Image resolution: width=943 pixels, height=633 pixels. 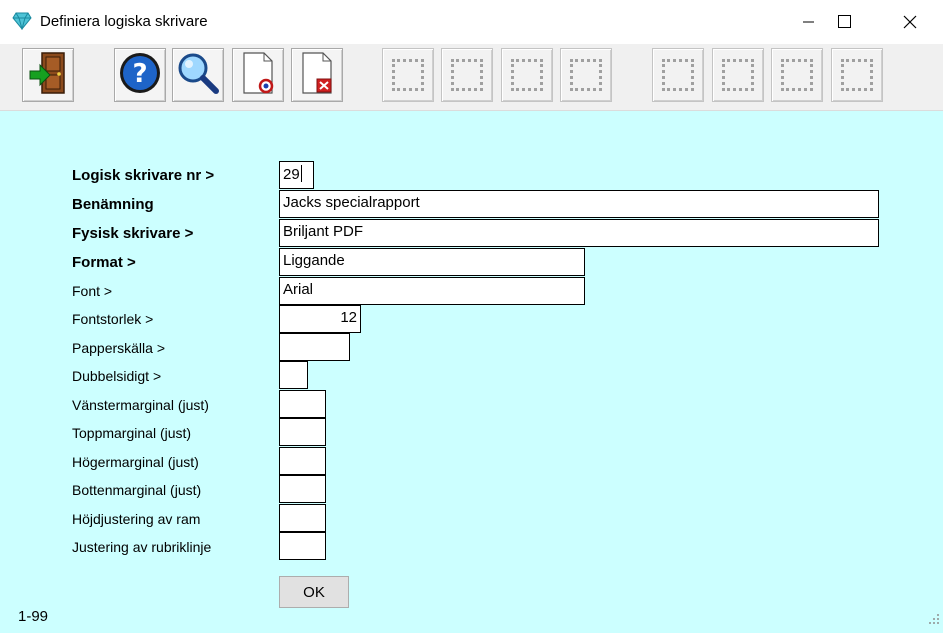 I want to click on bottenmarginal-input, so click(x=302, y=489).